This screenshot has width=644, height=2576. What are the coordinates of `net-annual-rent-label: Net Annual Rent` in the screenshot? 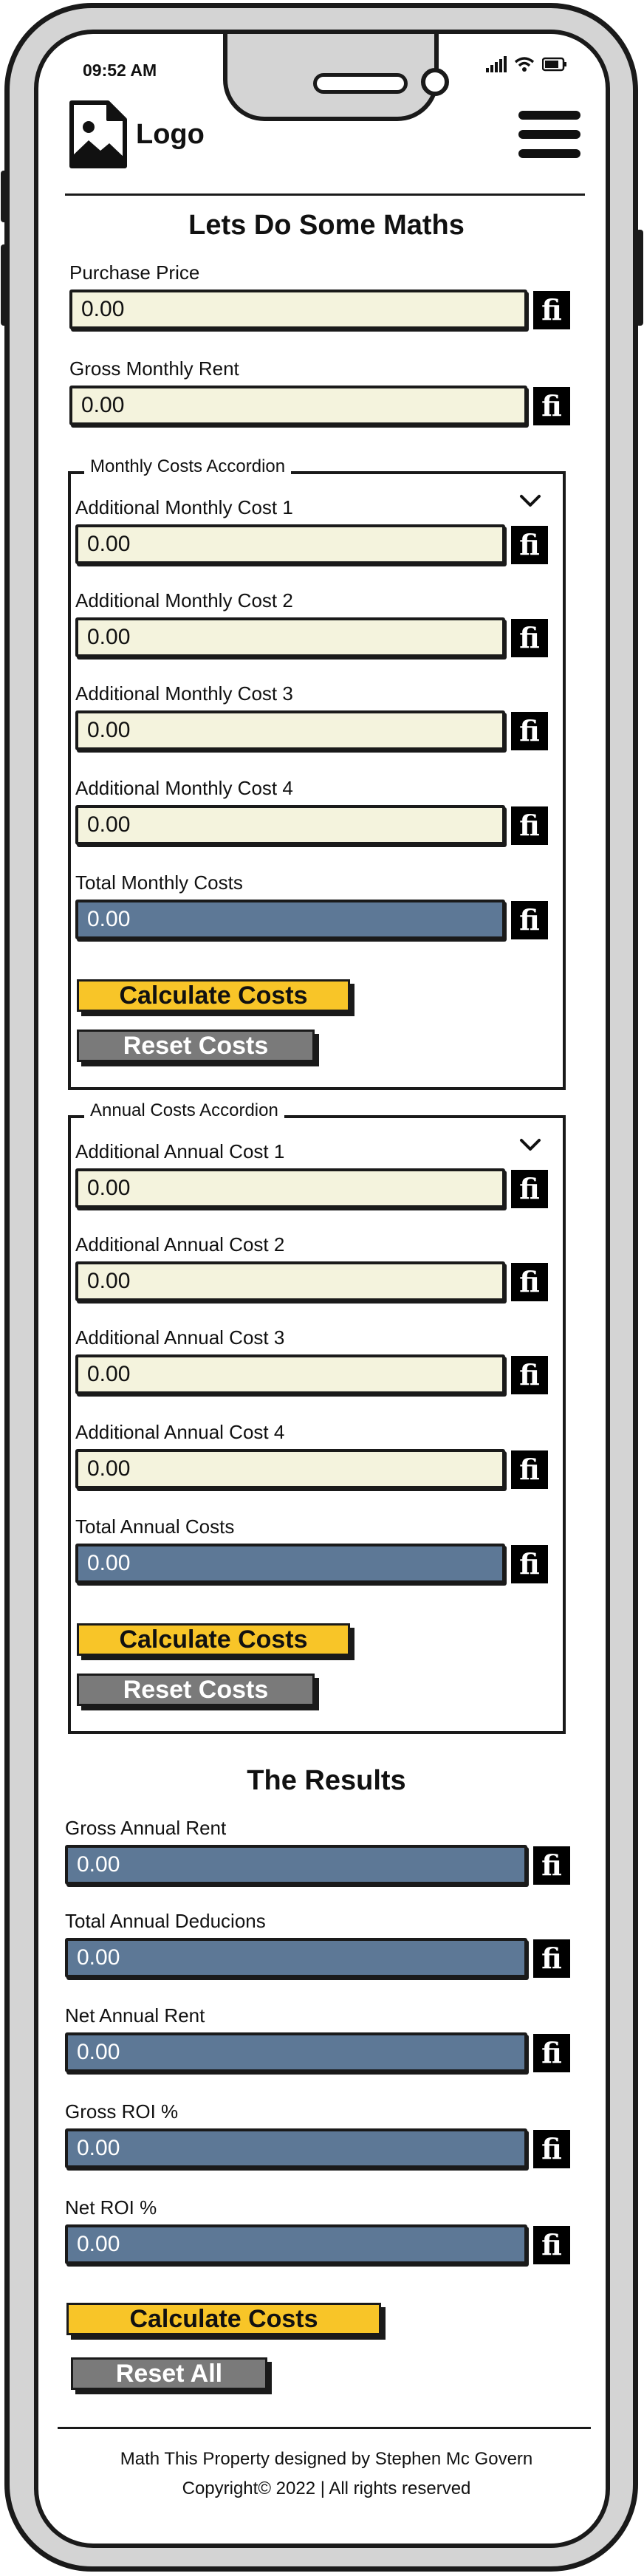 It's located at (135, 2015).